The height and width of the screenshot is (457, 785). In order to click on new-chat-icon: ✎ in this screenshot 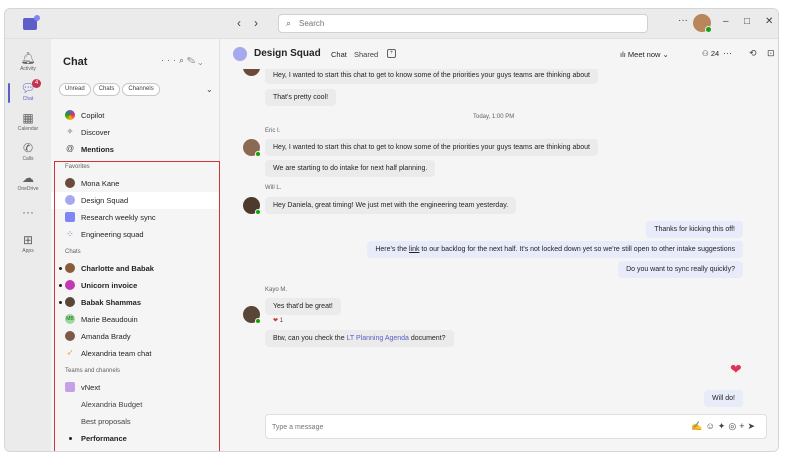, I will do `click(192, 60)`.